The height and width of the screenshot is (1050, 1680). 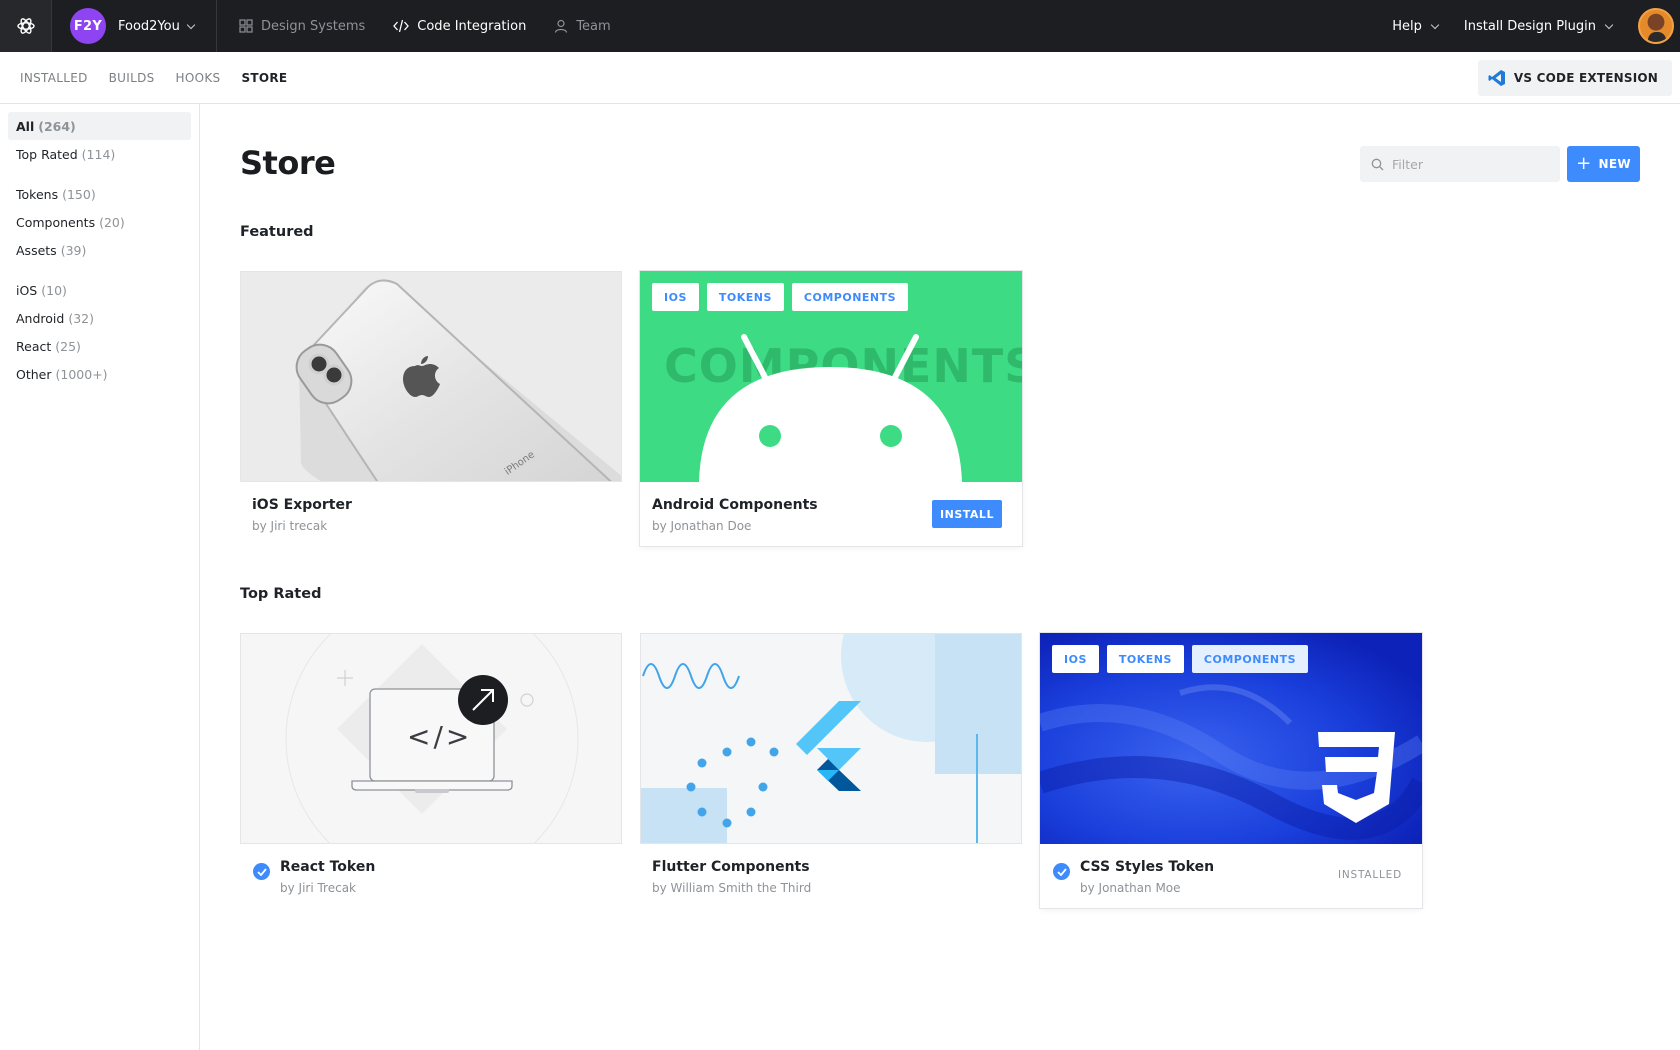 I want to click on sidebar-item-label: Tokens, so click(x=37, y=194).